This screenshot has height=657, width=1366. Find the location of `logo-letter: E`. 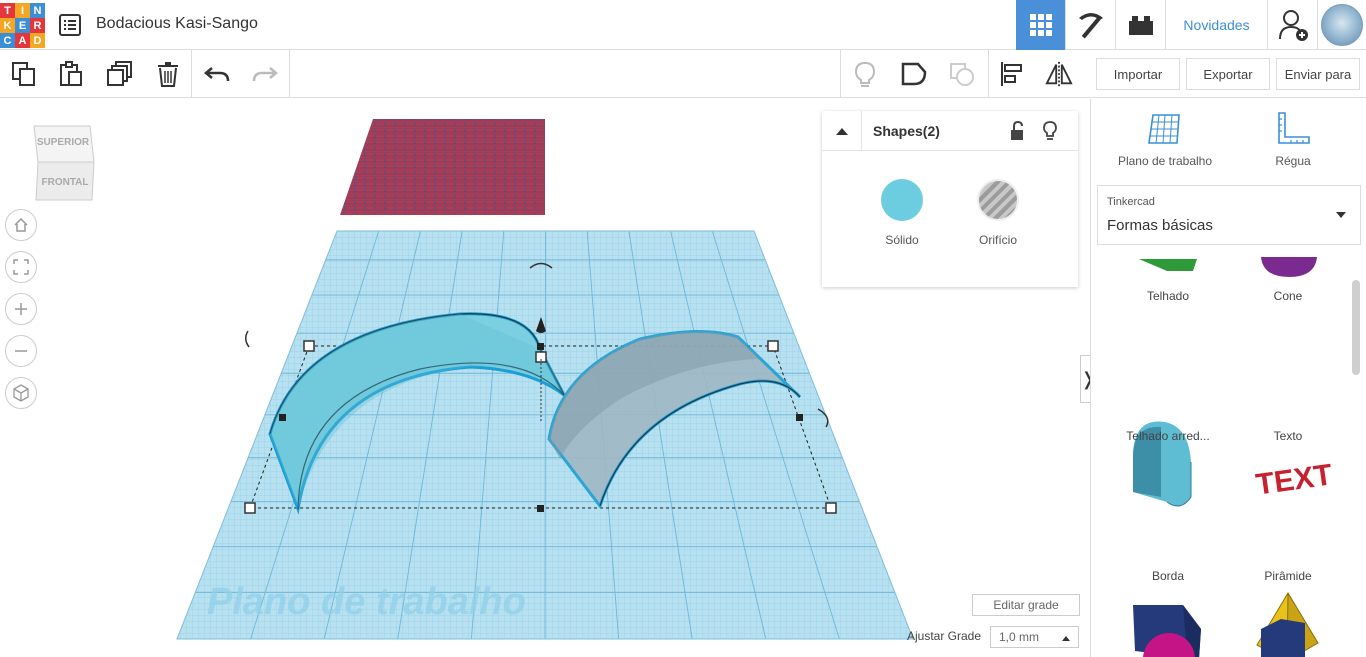

logo-letter: E is located at coordinates (22, 25).